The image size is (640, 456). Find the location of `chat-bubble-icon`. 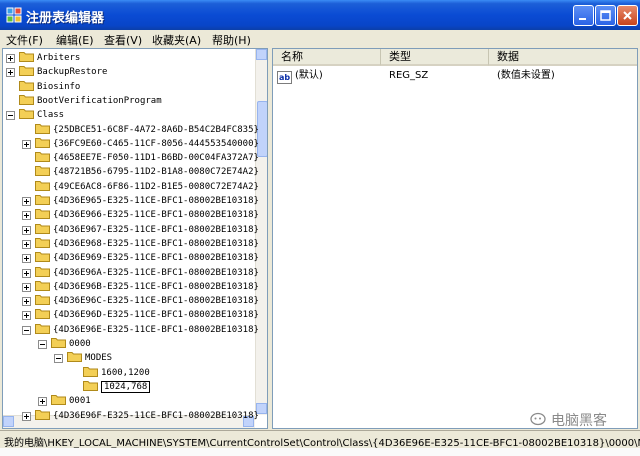

chat-bubble-icon is located at coordinates (538, 419).